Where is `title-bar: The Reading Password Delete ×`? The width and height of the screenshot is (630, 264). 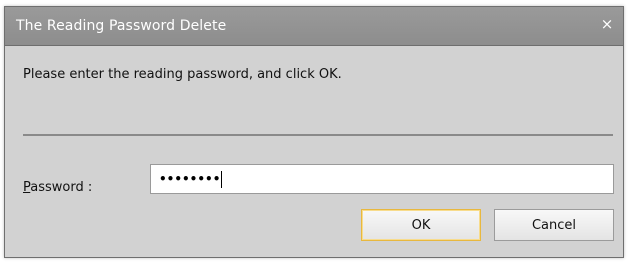
title-bar: The Reading Password Delete × is located at coordinates (314, 26).